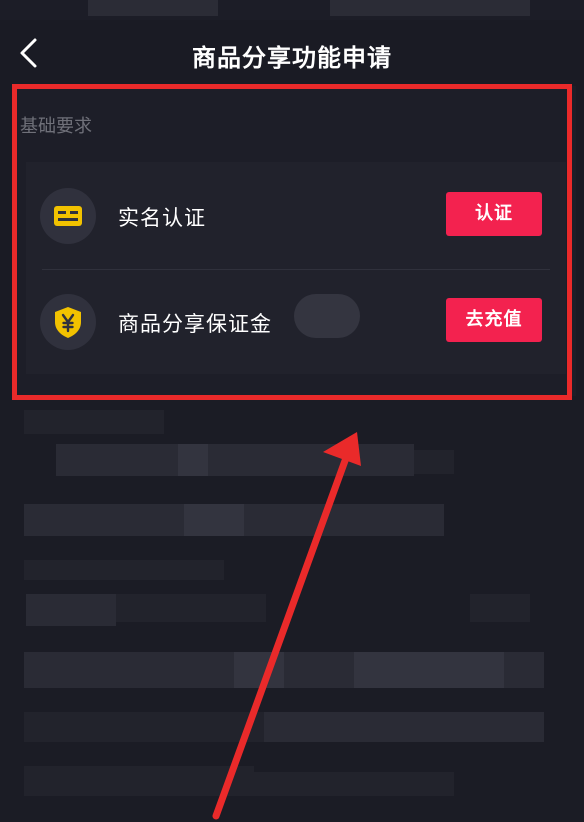 The image size is (584, 822). Describe the element at coordinates (494, 320) in the screenshot. I see `recharge-button: 去充值` at that location.